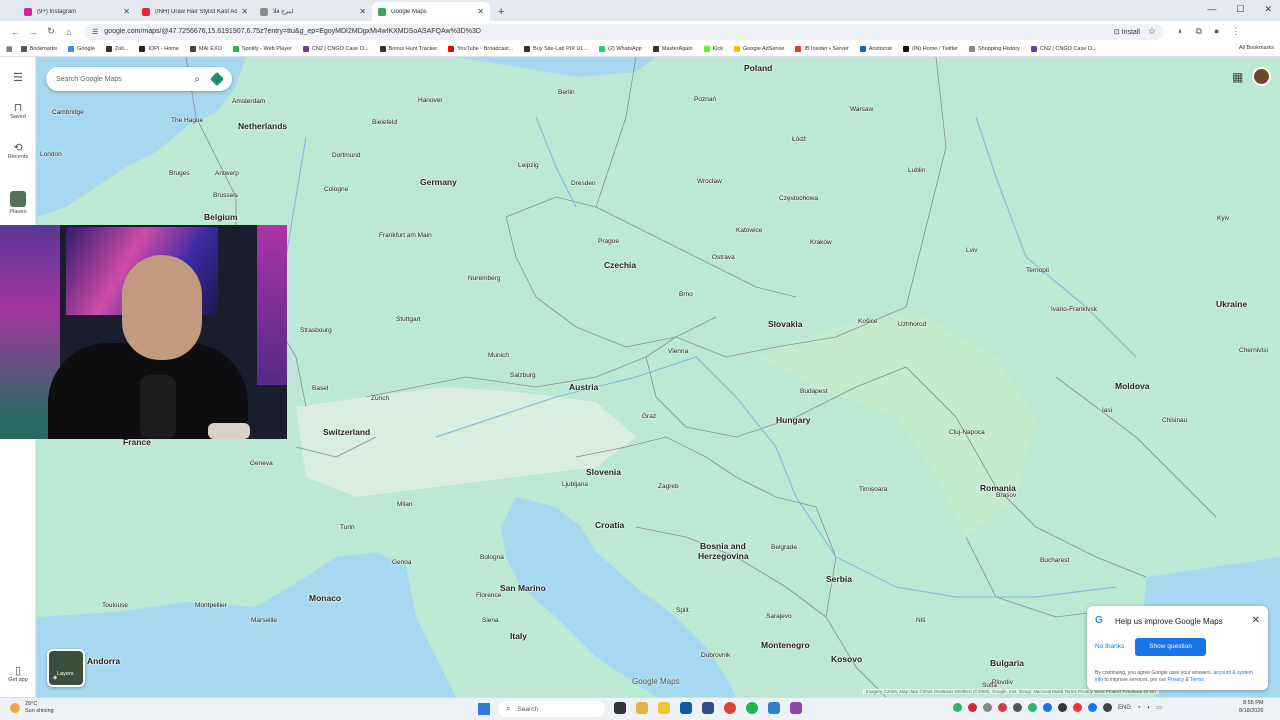 The image size is (1280, 720). What do you see at coordinates (1256, 48) in the screenshot?
I see `all-bookmarks-button: All Bookmarks` at bounding box center [1256, 48].